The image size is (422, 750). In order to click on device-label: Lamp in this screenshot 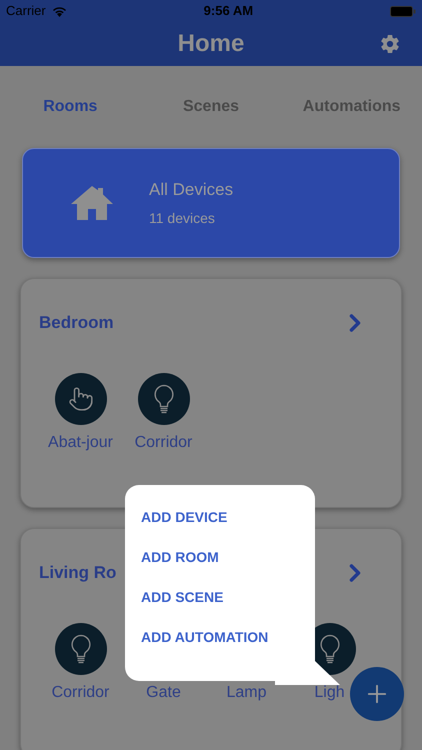, I will do `click(246, 693)`.